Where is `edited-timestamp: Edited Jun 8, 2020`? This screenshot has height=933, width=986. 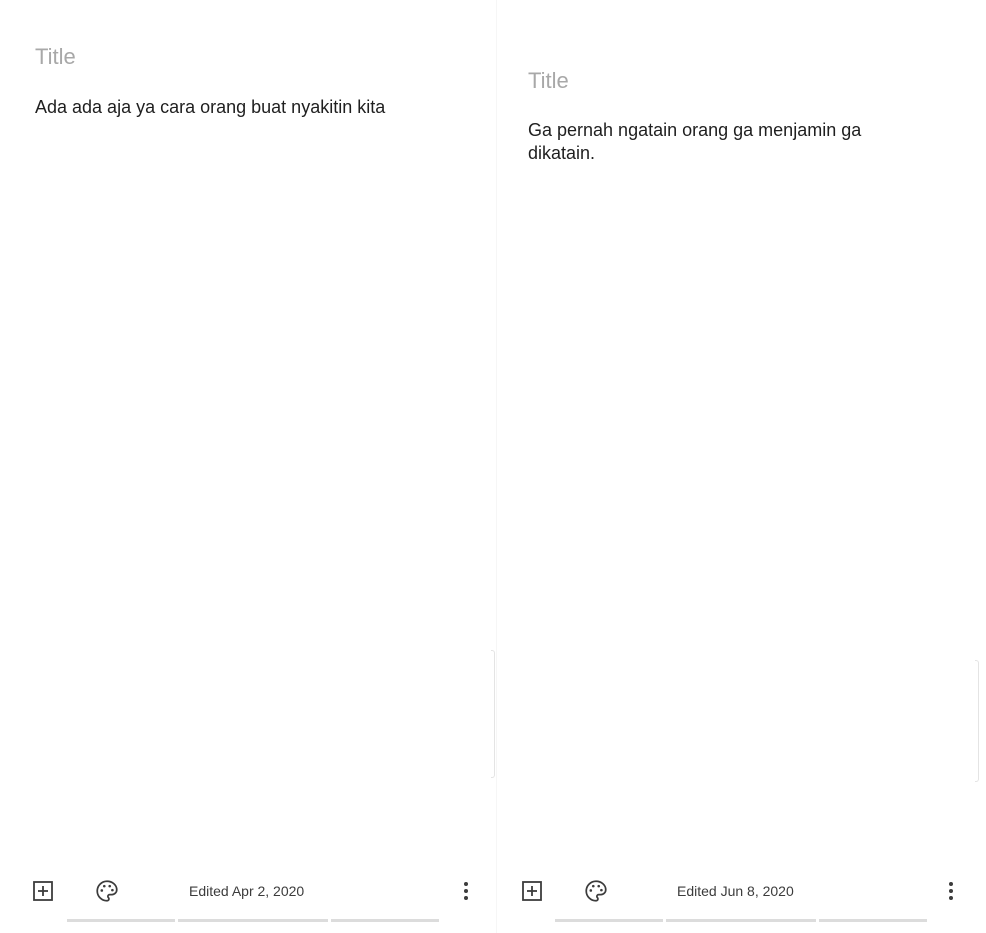
edited-timestamp: Edited Jun 8, 2020 is located at coordinates (735, 891).